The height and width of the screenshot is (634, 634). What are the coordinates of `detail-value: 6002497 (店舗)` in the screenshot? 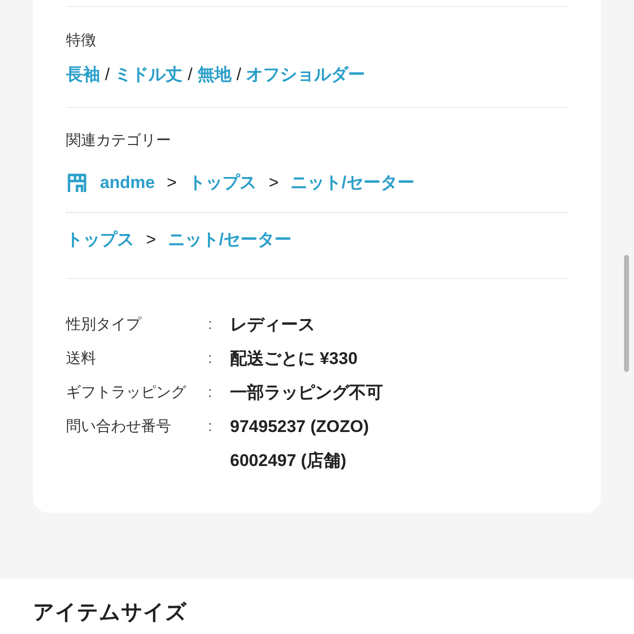 It's located at (289, 461).